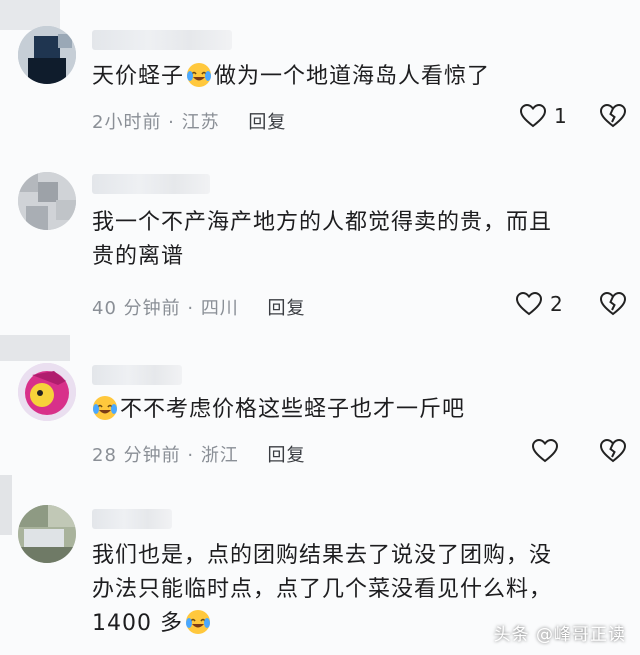  I want to click on comment-text-part: 做为一个地道海岛人看惊了, so click(352, 76).